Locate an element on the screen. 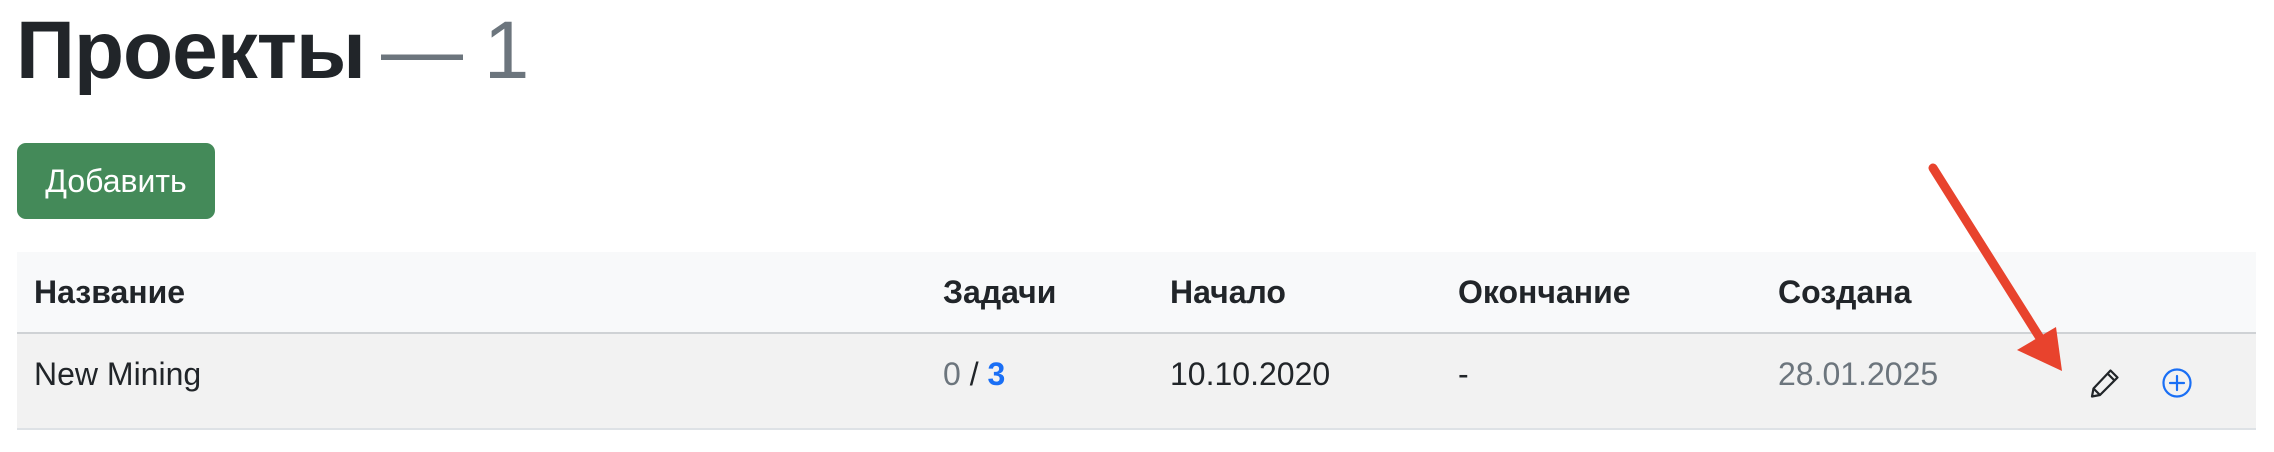 Image resolution: width=2274 pixels, height=452 pixels. add-project-button: Добавить is located at coordinates (116, 181).